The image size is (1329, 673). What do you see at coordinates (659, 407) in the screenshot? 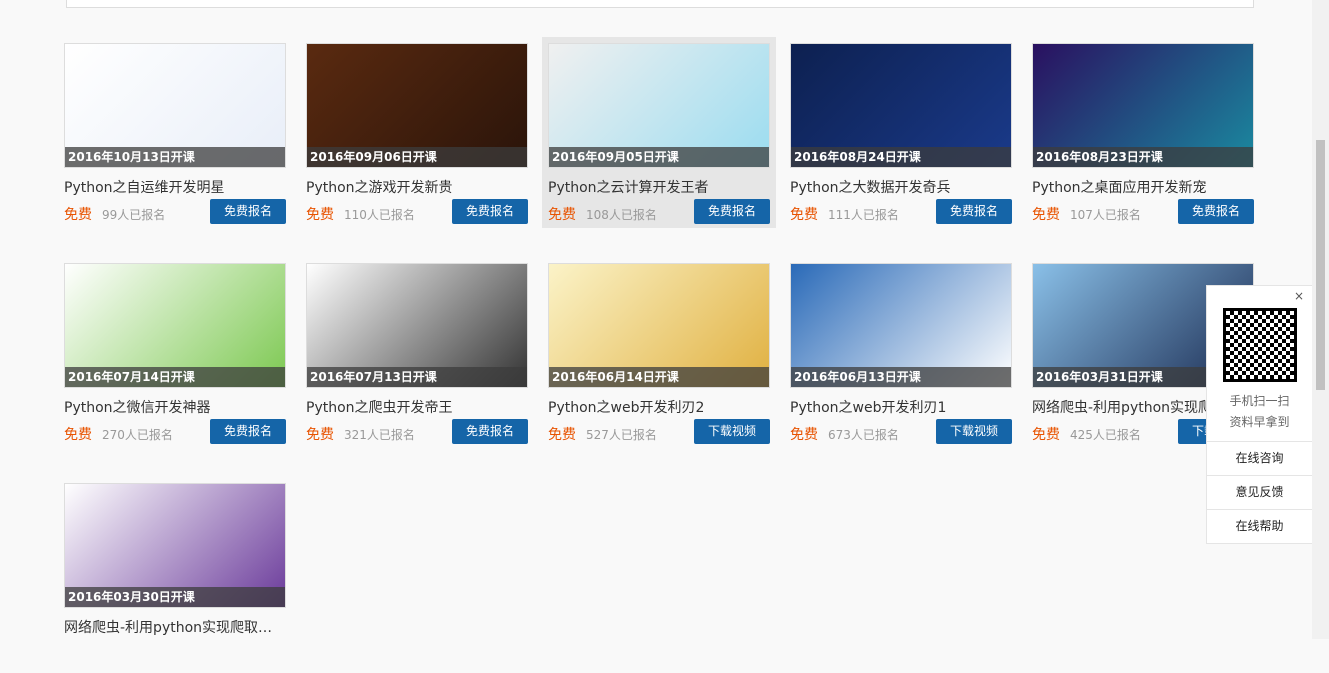
I see `course-title: Python之web开发利刃2` at bounding box center [659, 407].